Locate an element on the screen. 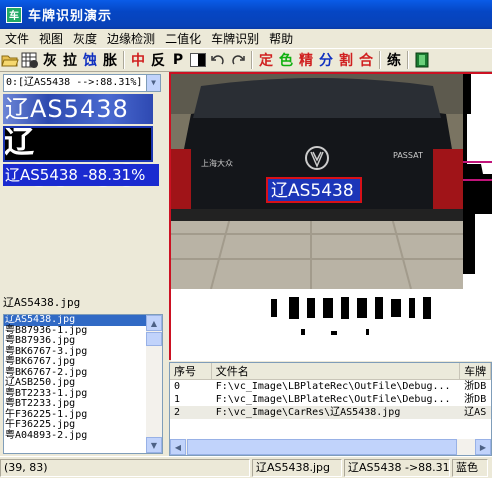 The height and width of the screenshot is (478, 492). exit-button is located at coordinates (422, 60).